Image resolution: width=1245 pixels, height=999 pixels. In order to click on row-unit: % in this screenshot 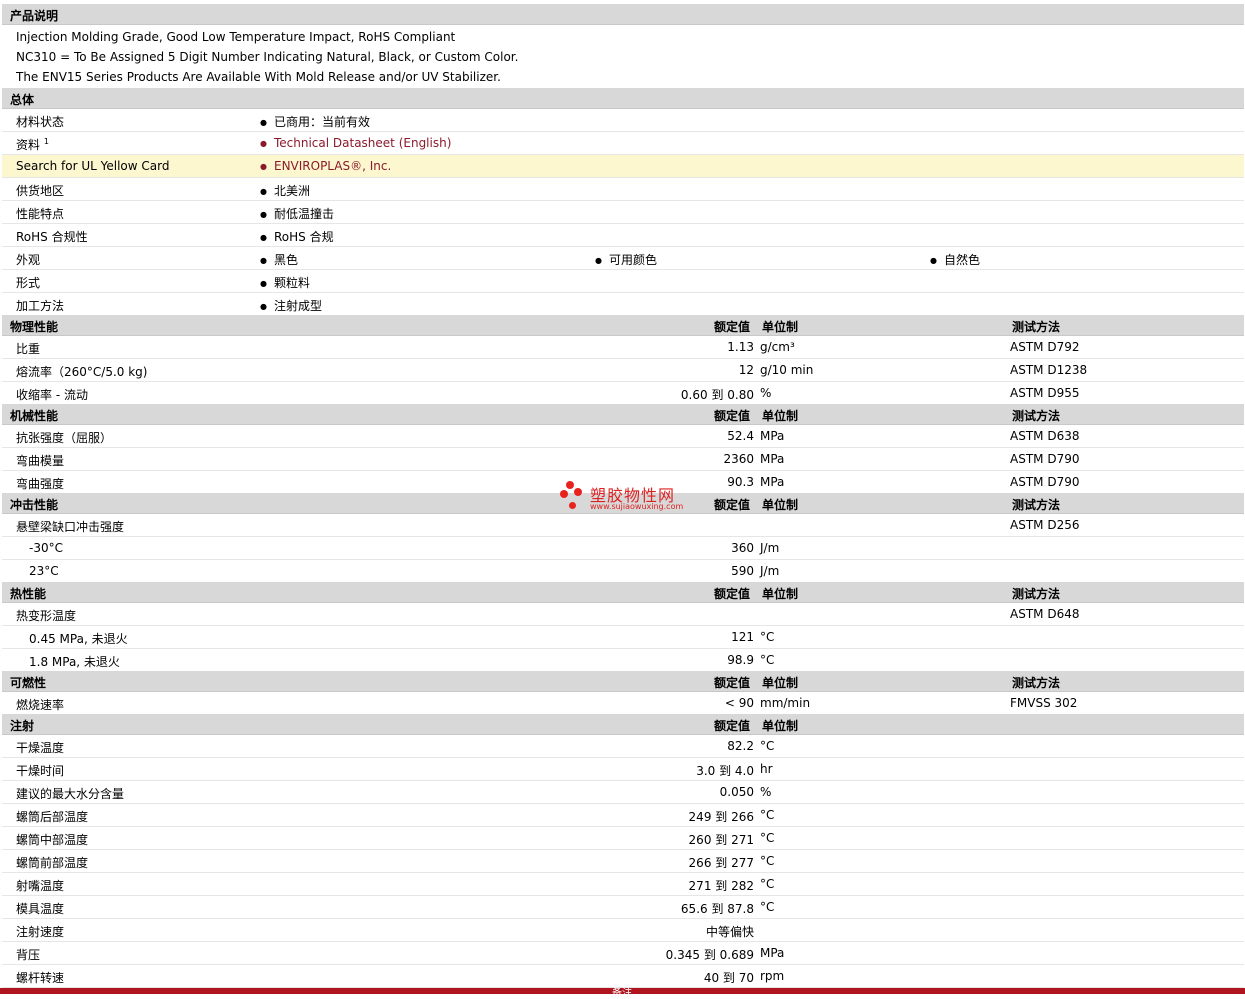, I will do `click(766, 393)`.